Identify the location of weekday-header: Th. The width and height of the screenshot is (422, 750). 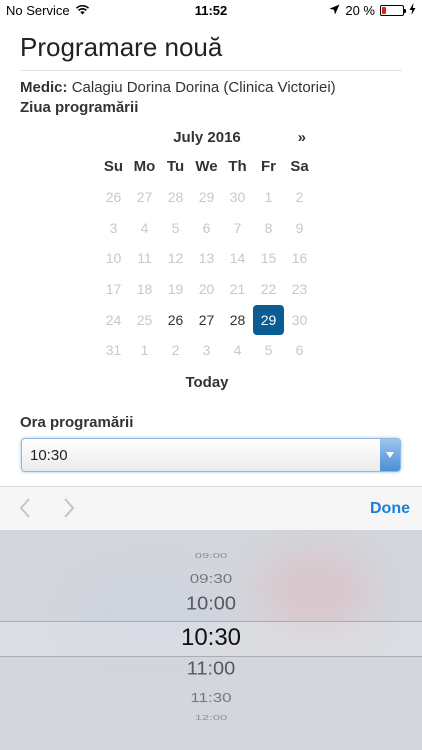
(237, 166).